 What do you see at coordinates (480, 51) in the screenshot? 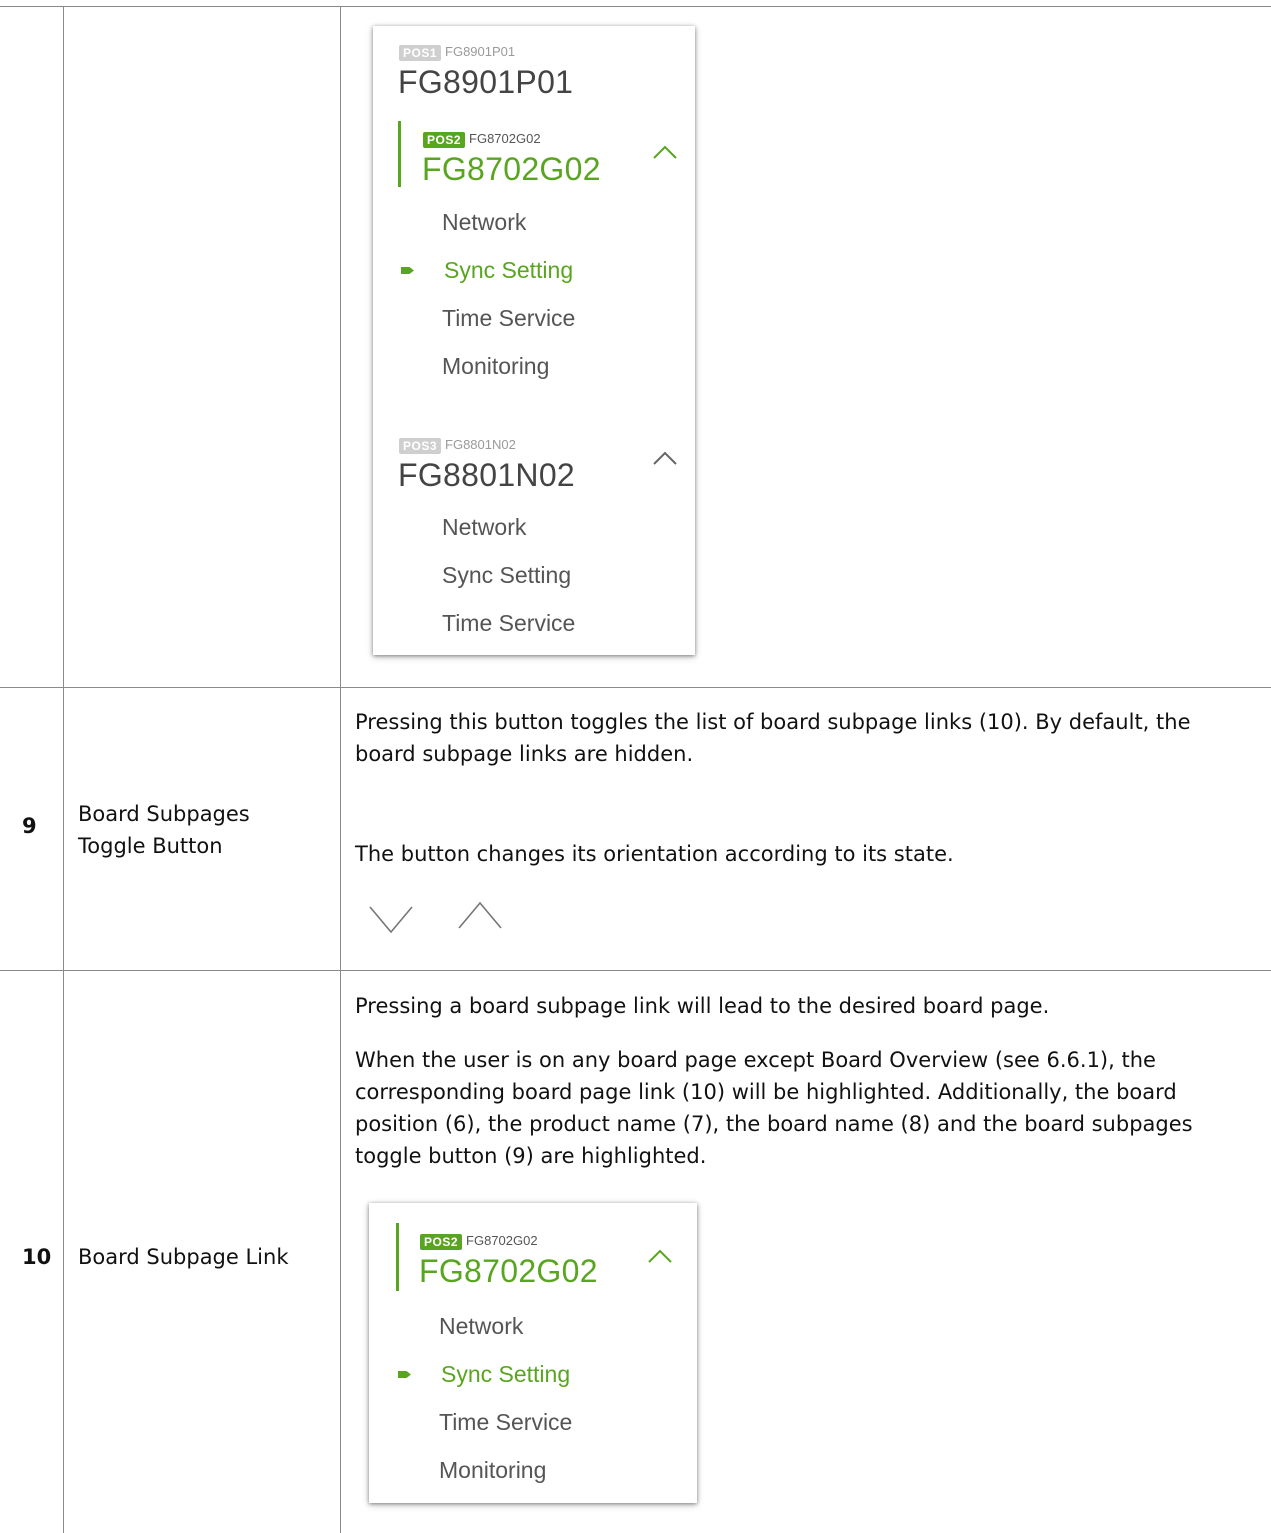
I see `product-name: FG8901P01` at bounding box center [480, 51].